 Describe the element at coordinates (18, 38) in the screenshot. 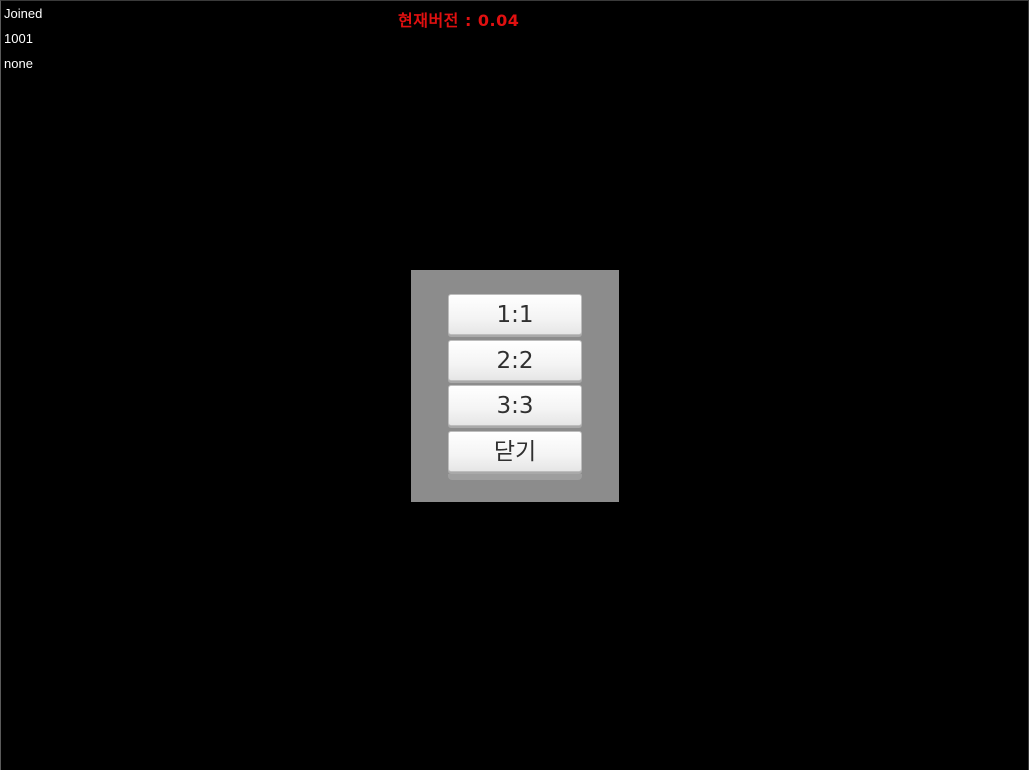

I see `debug-room-id-text: 1001` at that location.